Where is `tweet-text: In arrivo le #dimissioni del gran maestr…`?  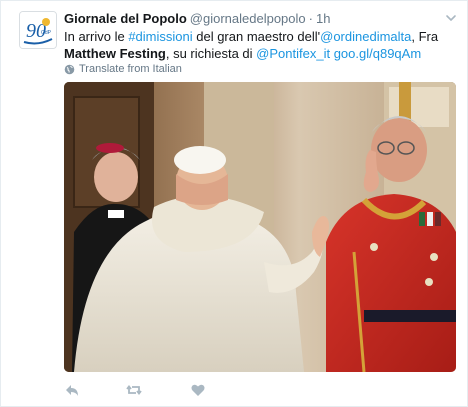 tweet-text: In arrivo le #dimissioni del gran maestr… is located at coordinates (259, 45).